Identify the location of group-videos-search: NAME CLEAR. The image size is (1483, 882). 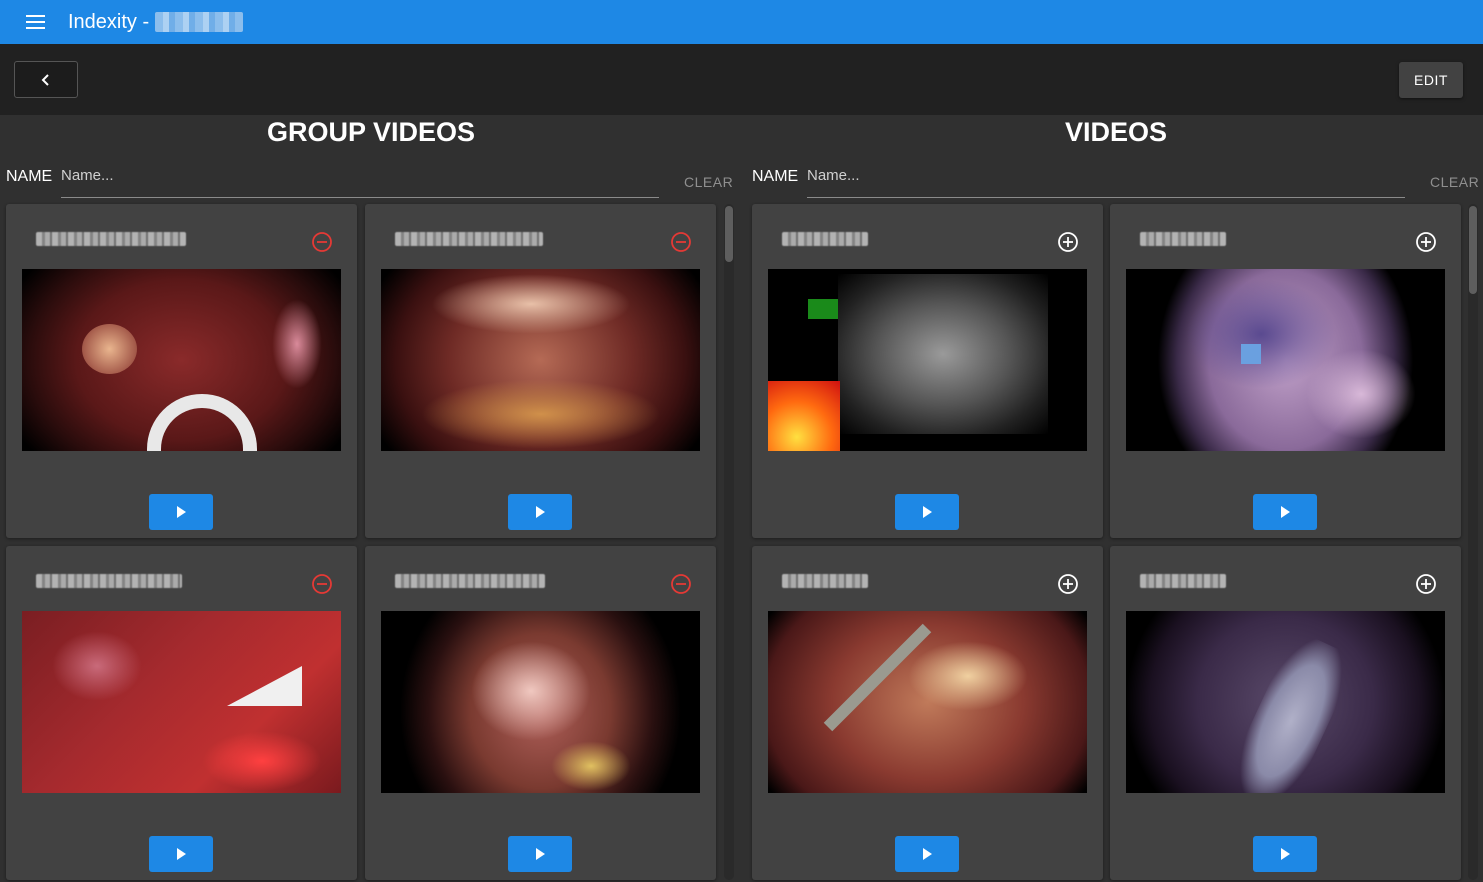
(369, 179).